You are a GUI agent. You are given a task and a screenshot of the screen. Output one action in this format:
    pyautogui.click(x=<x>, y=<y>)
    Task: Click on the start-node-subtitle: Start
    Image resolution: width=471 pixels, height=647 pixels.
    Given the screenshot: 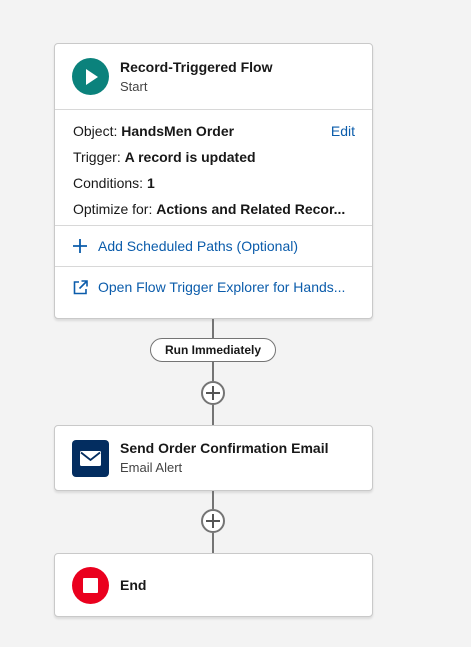 What is the action you would take?
    pyautogui.click(x=134, y=86)
    